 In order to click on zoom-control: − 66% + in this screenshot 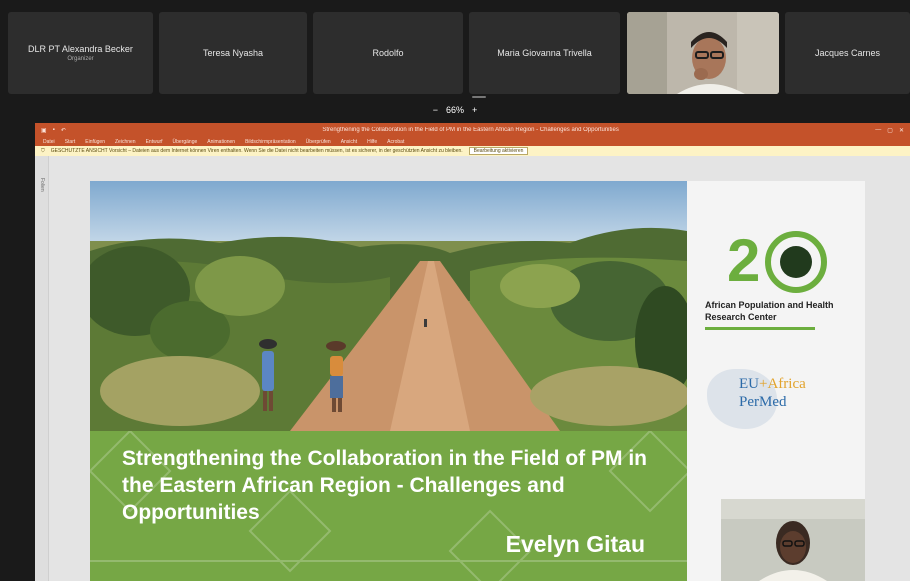, I will do `click(455, 108)`.